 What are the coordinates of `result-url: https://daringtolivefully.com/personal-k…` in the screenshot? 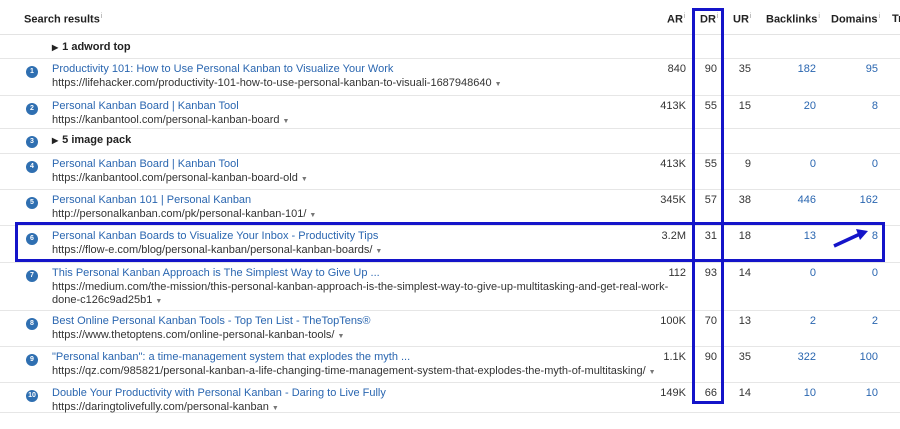 It's located at (165, 408).